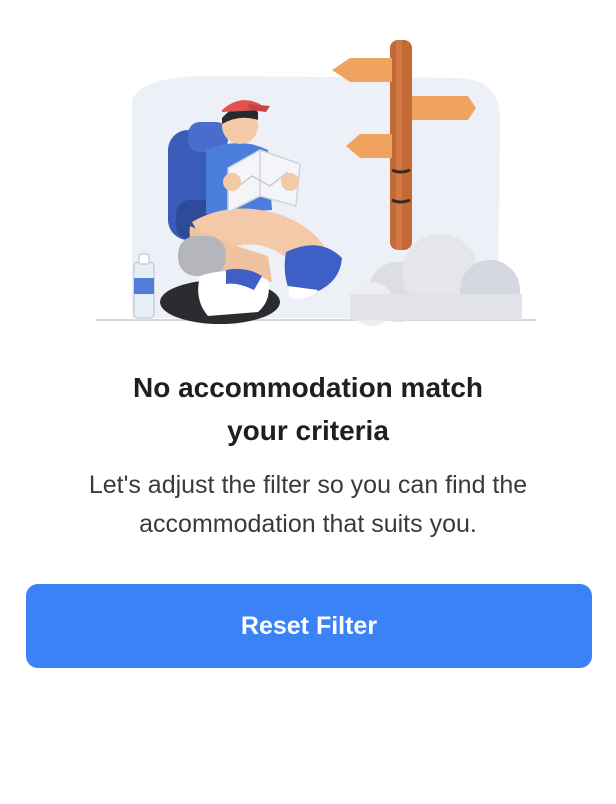 The height and width of the screenshot is (804, 616). I want to click on reset-filter-button: Reset Filter, so click(309, 626).